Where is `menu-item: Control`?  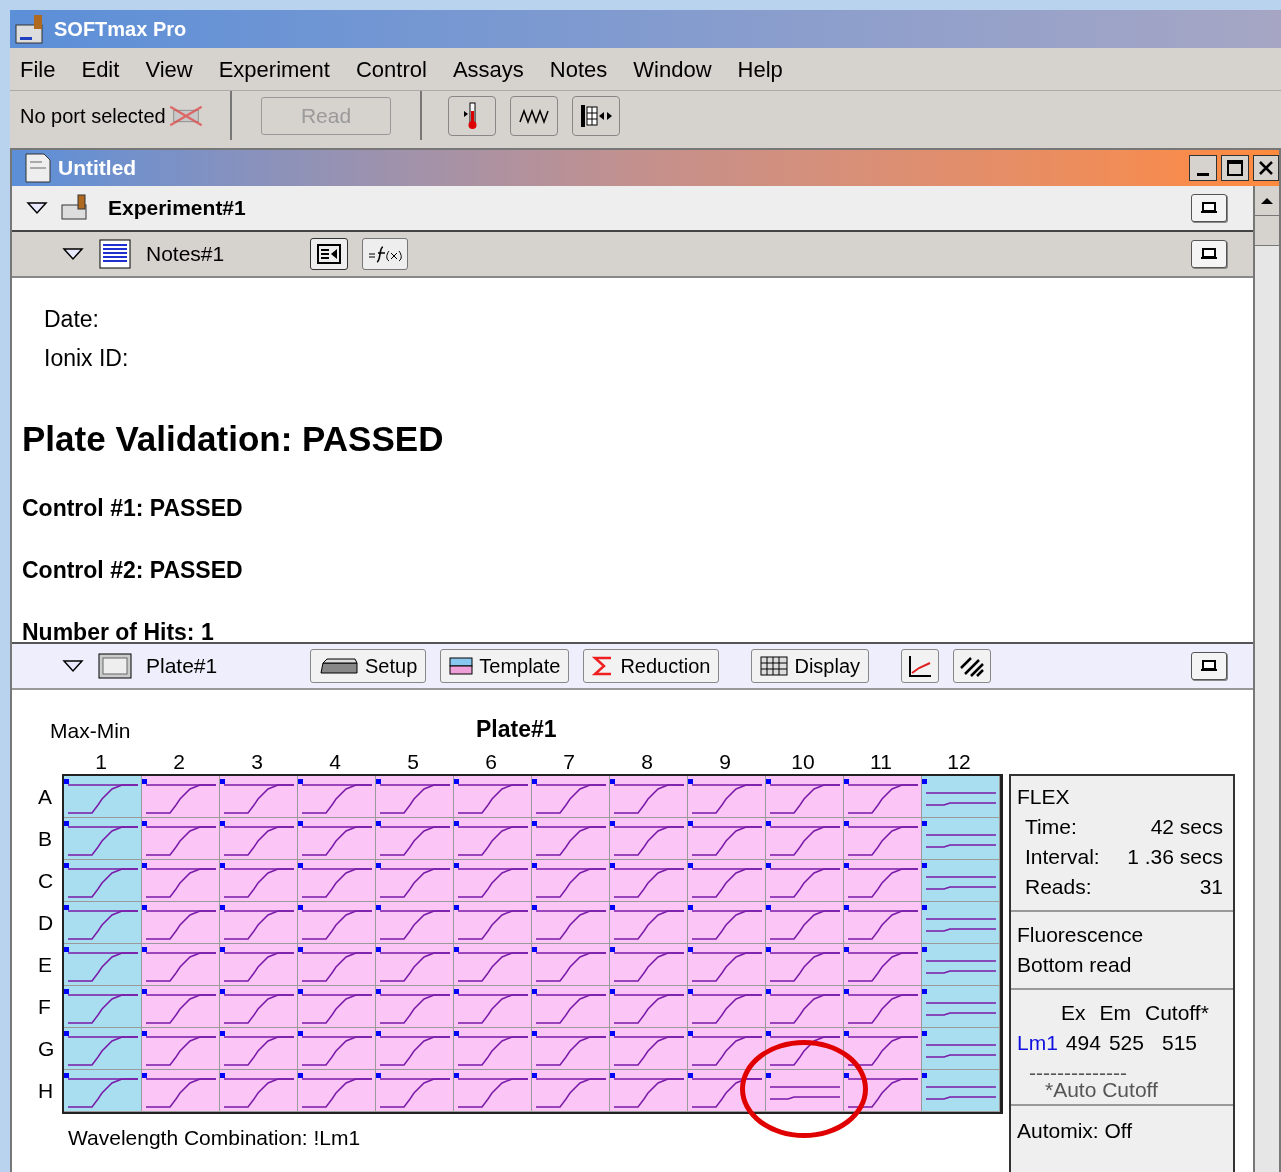 menu-item: Control is located at coordinates (391, 69).